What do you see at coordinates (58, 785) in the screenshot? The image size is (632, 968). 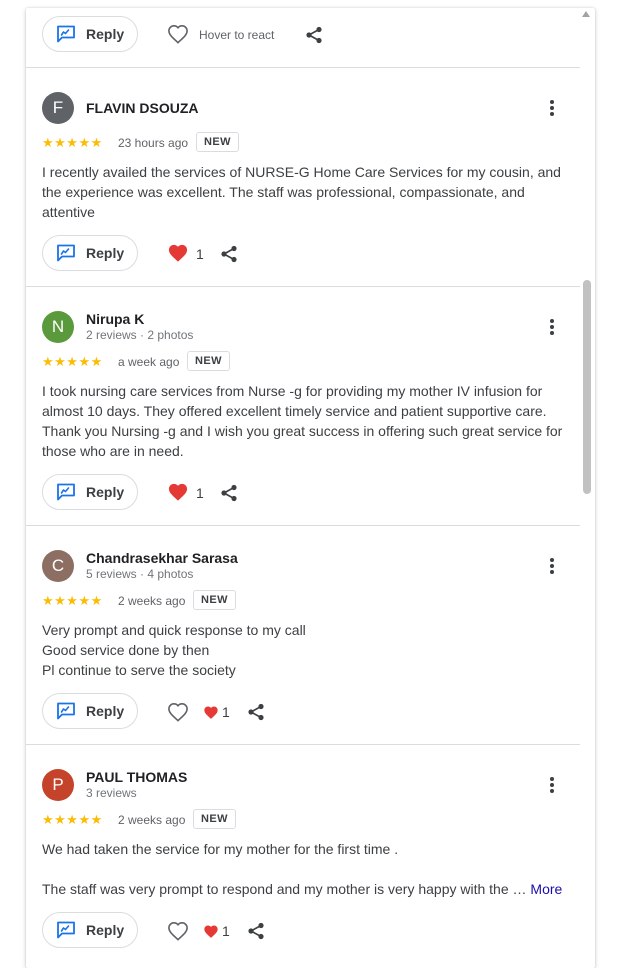 I see `avatar: P` at bounding box center [58, 785].